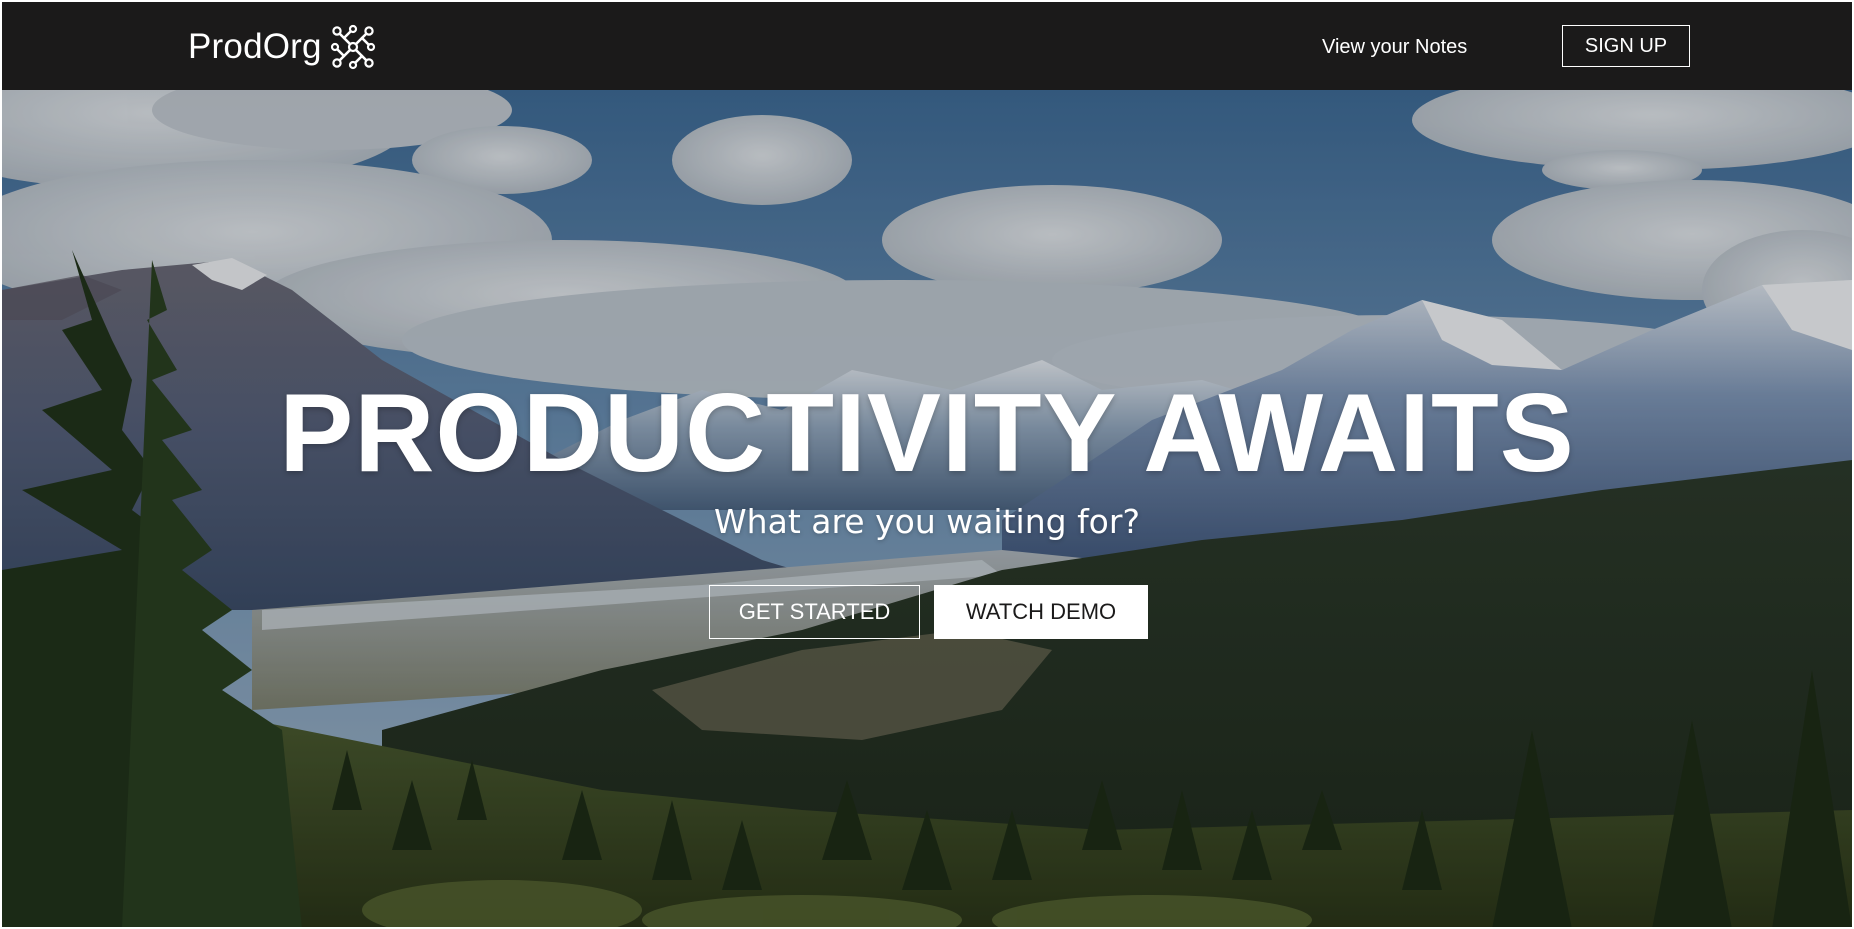 The image size is (1854, 929). I want to click on watch-demo-button: WATCH DEMO, so click(1041, 612).